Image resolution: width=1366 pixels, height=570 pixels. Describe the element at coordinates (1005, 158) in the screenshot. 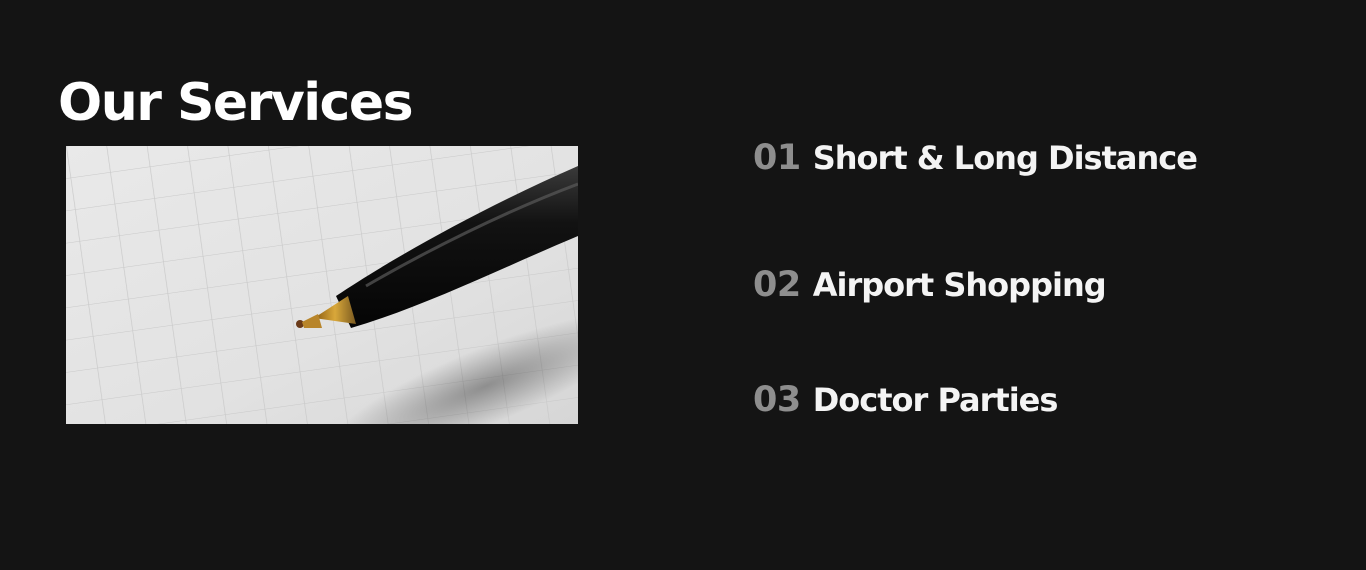

I see `service-label: Short & Long Distance` at that location.